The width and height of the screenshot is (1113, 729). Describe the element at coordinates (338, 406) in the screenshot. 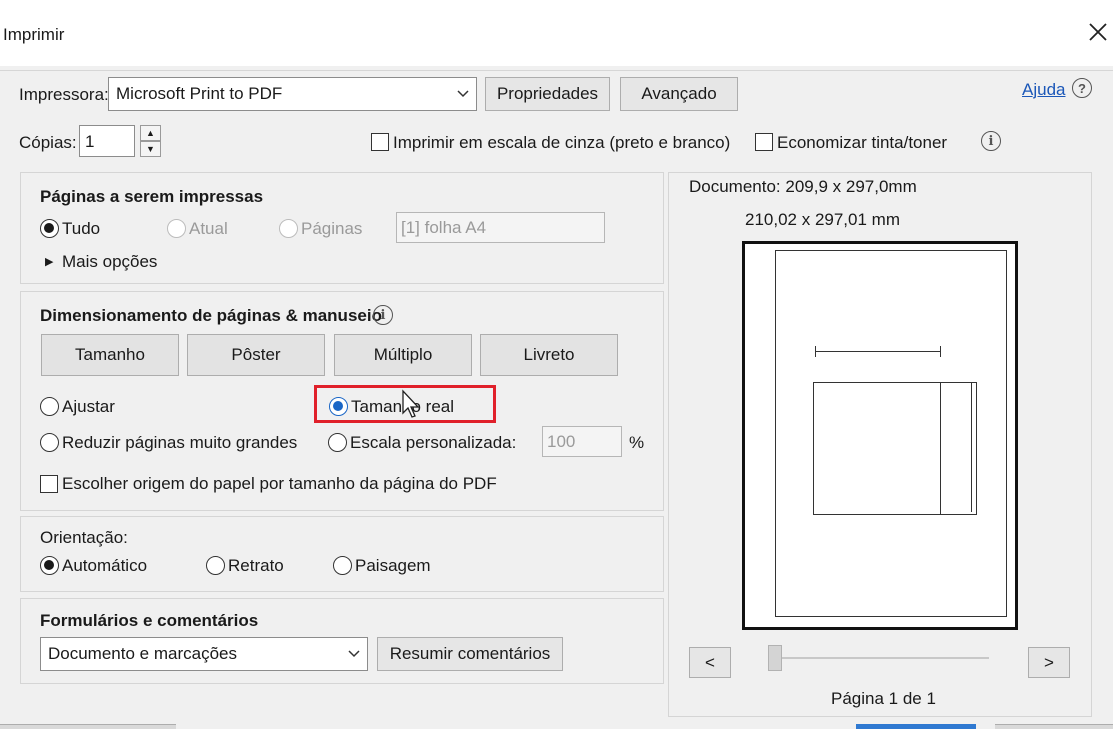

I see `actual-size-radio` at that location.